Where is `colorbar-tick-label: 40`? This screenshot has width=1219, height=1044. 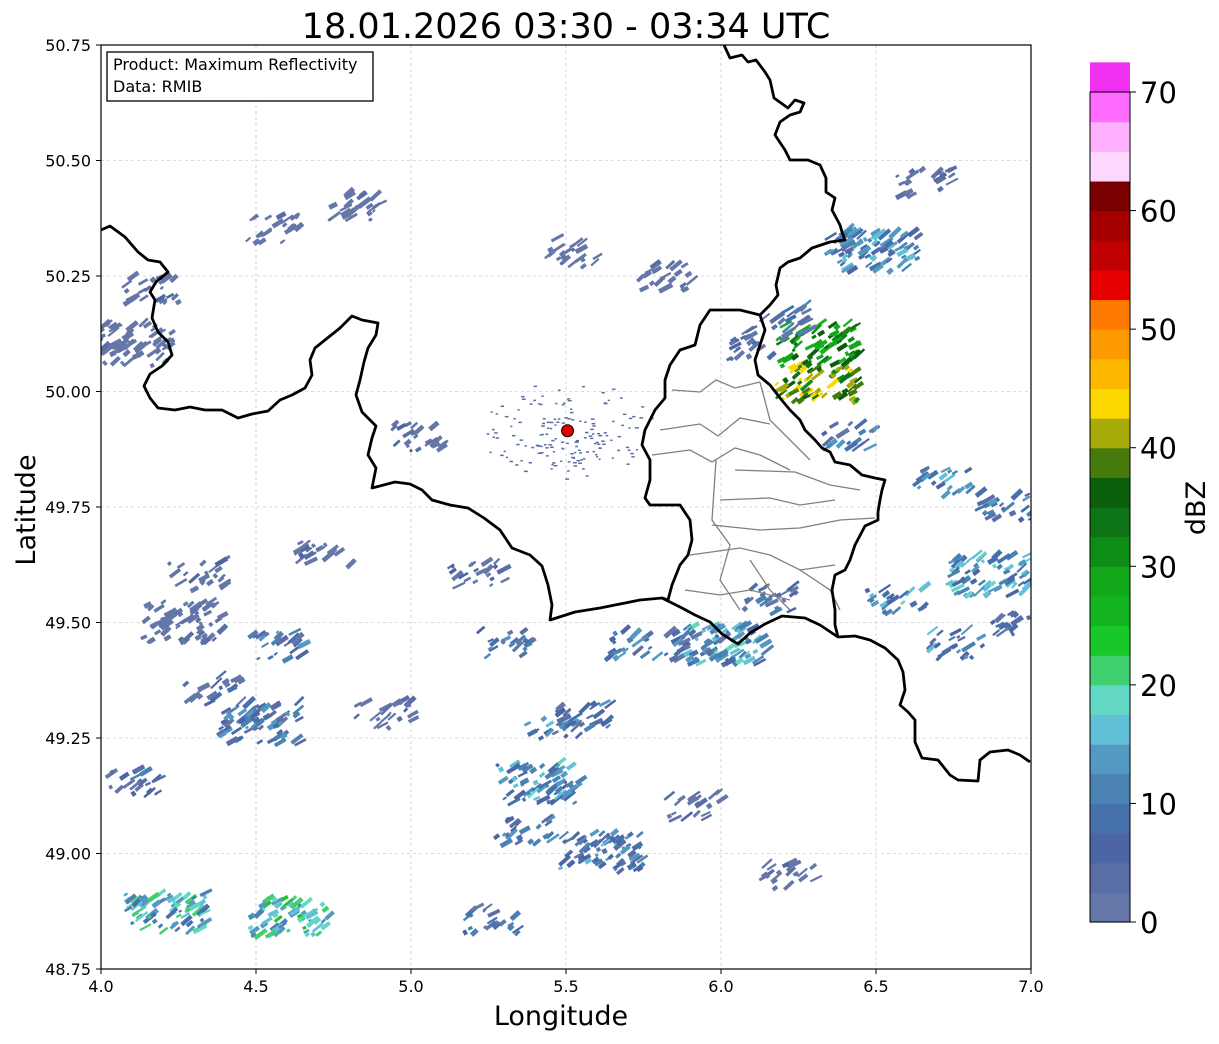 colorbar-tick-label: 40 is located at coordinates (1158, 449).